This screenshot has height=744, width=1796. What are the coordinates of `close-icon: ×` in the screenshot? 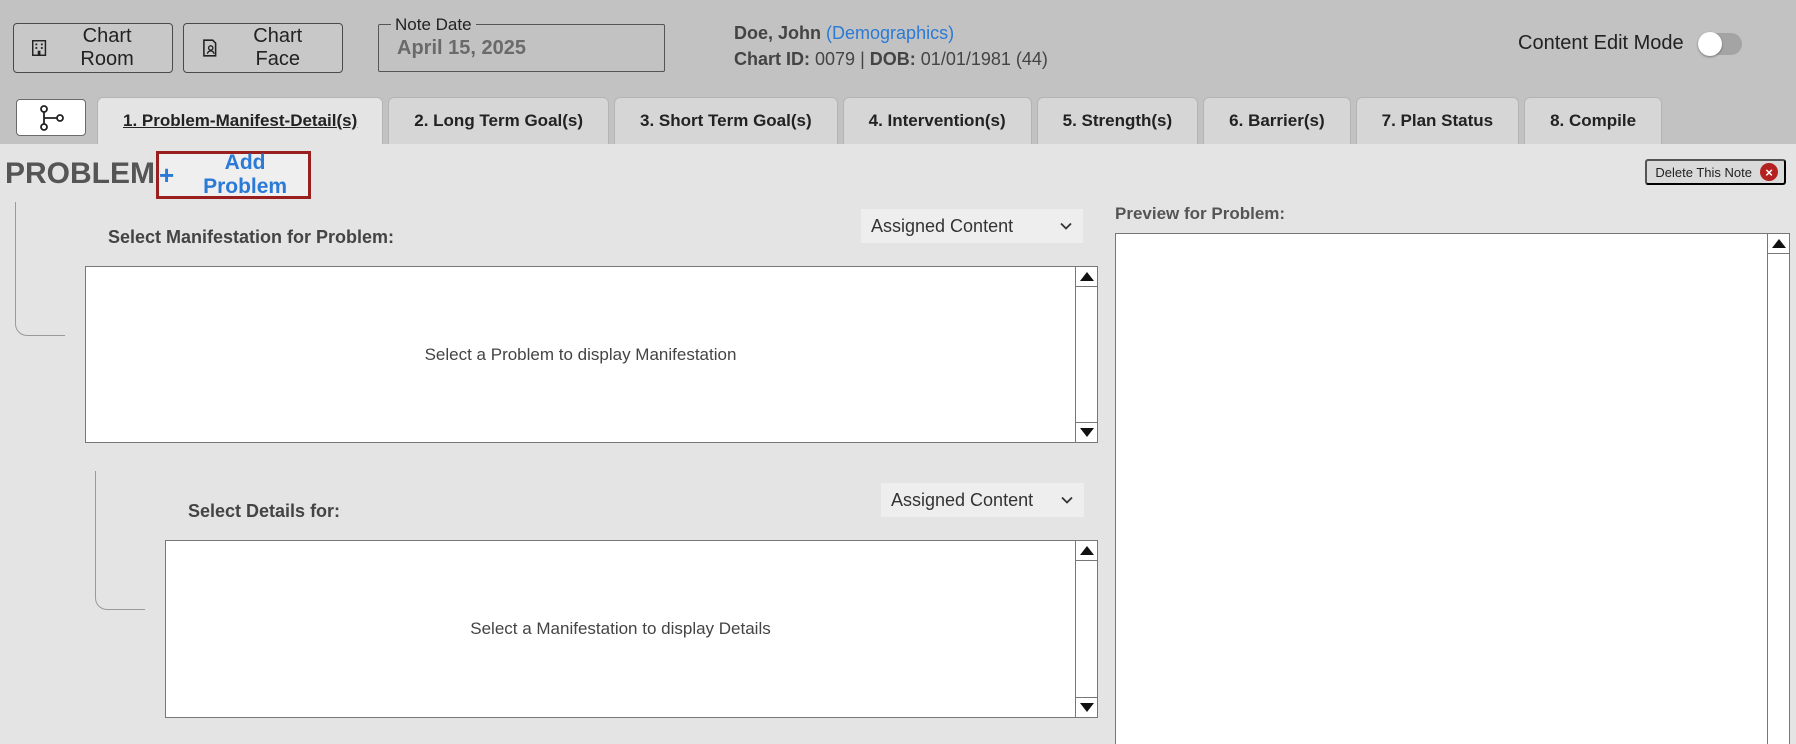 It's located at (1769, 172).